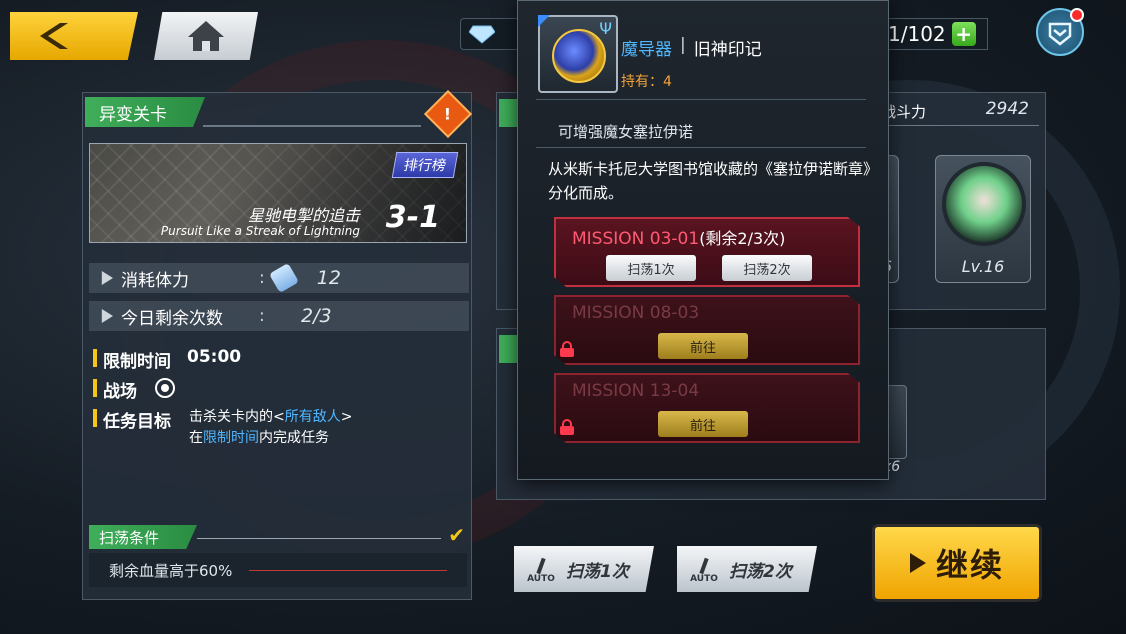 This screenshot has height=634, width=1126. I want to click on character-portrait, so click(984, 204).